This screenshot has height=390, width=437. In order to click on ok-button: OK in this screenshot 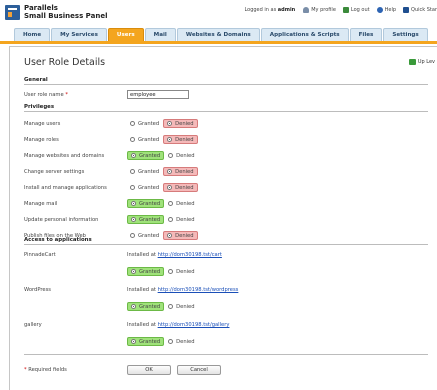, I will do `click(149, 370)`.